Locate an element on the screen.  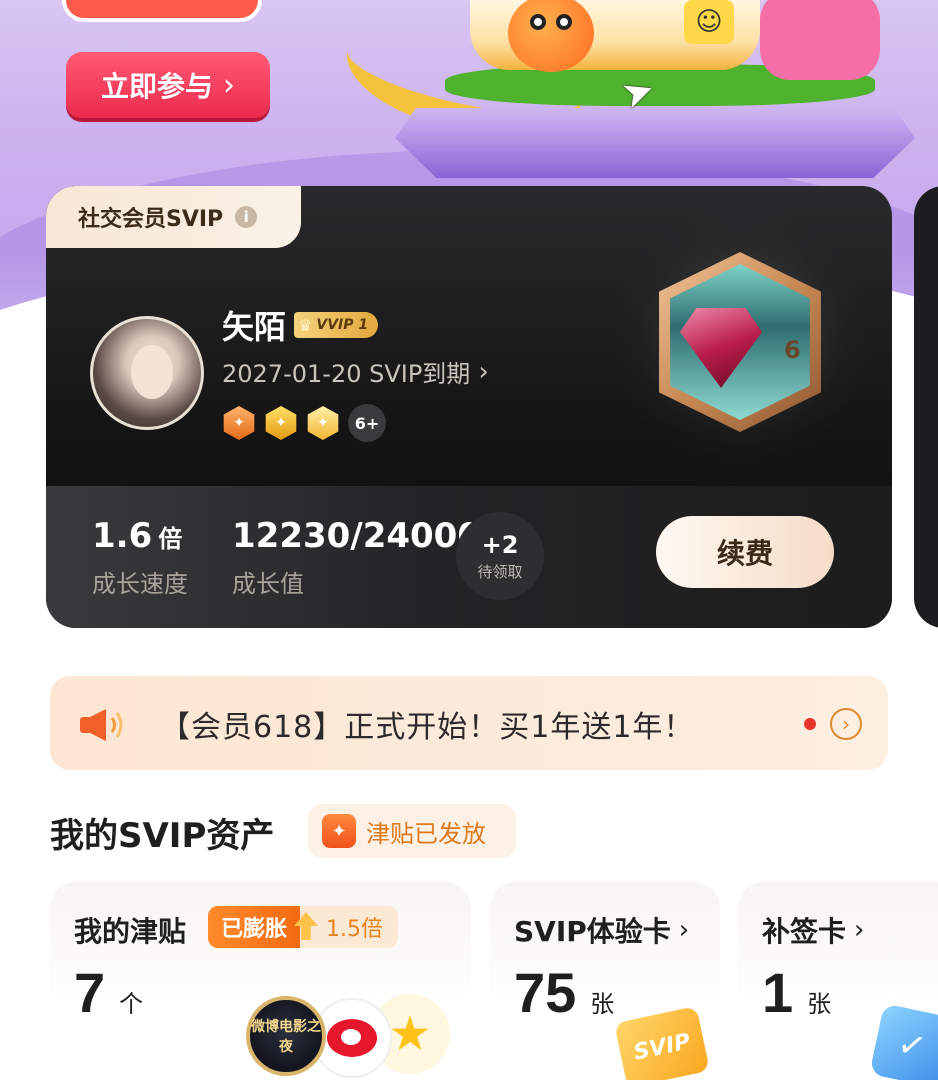
growth-speed-stat: 1.6 倍 成长速度 is located at coordinates (140, 557).